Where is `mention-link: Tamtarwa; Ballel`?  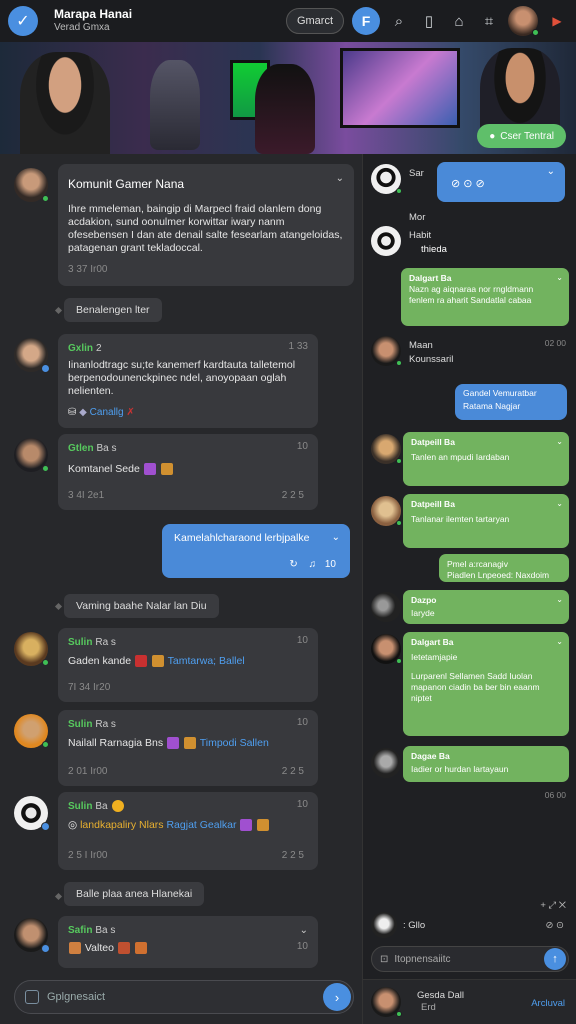 mention-link: Tamtarwa; Ballel is located at coordinates (206, 661).